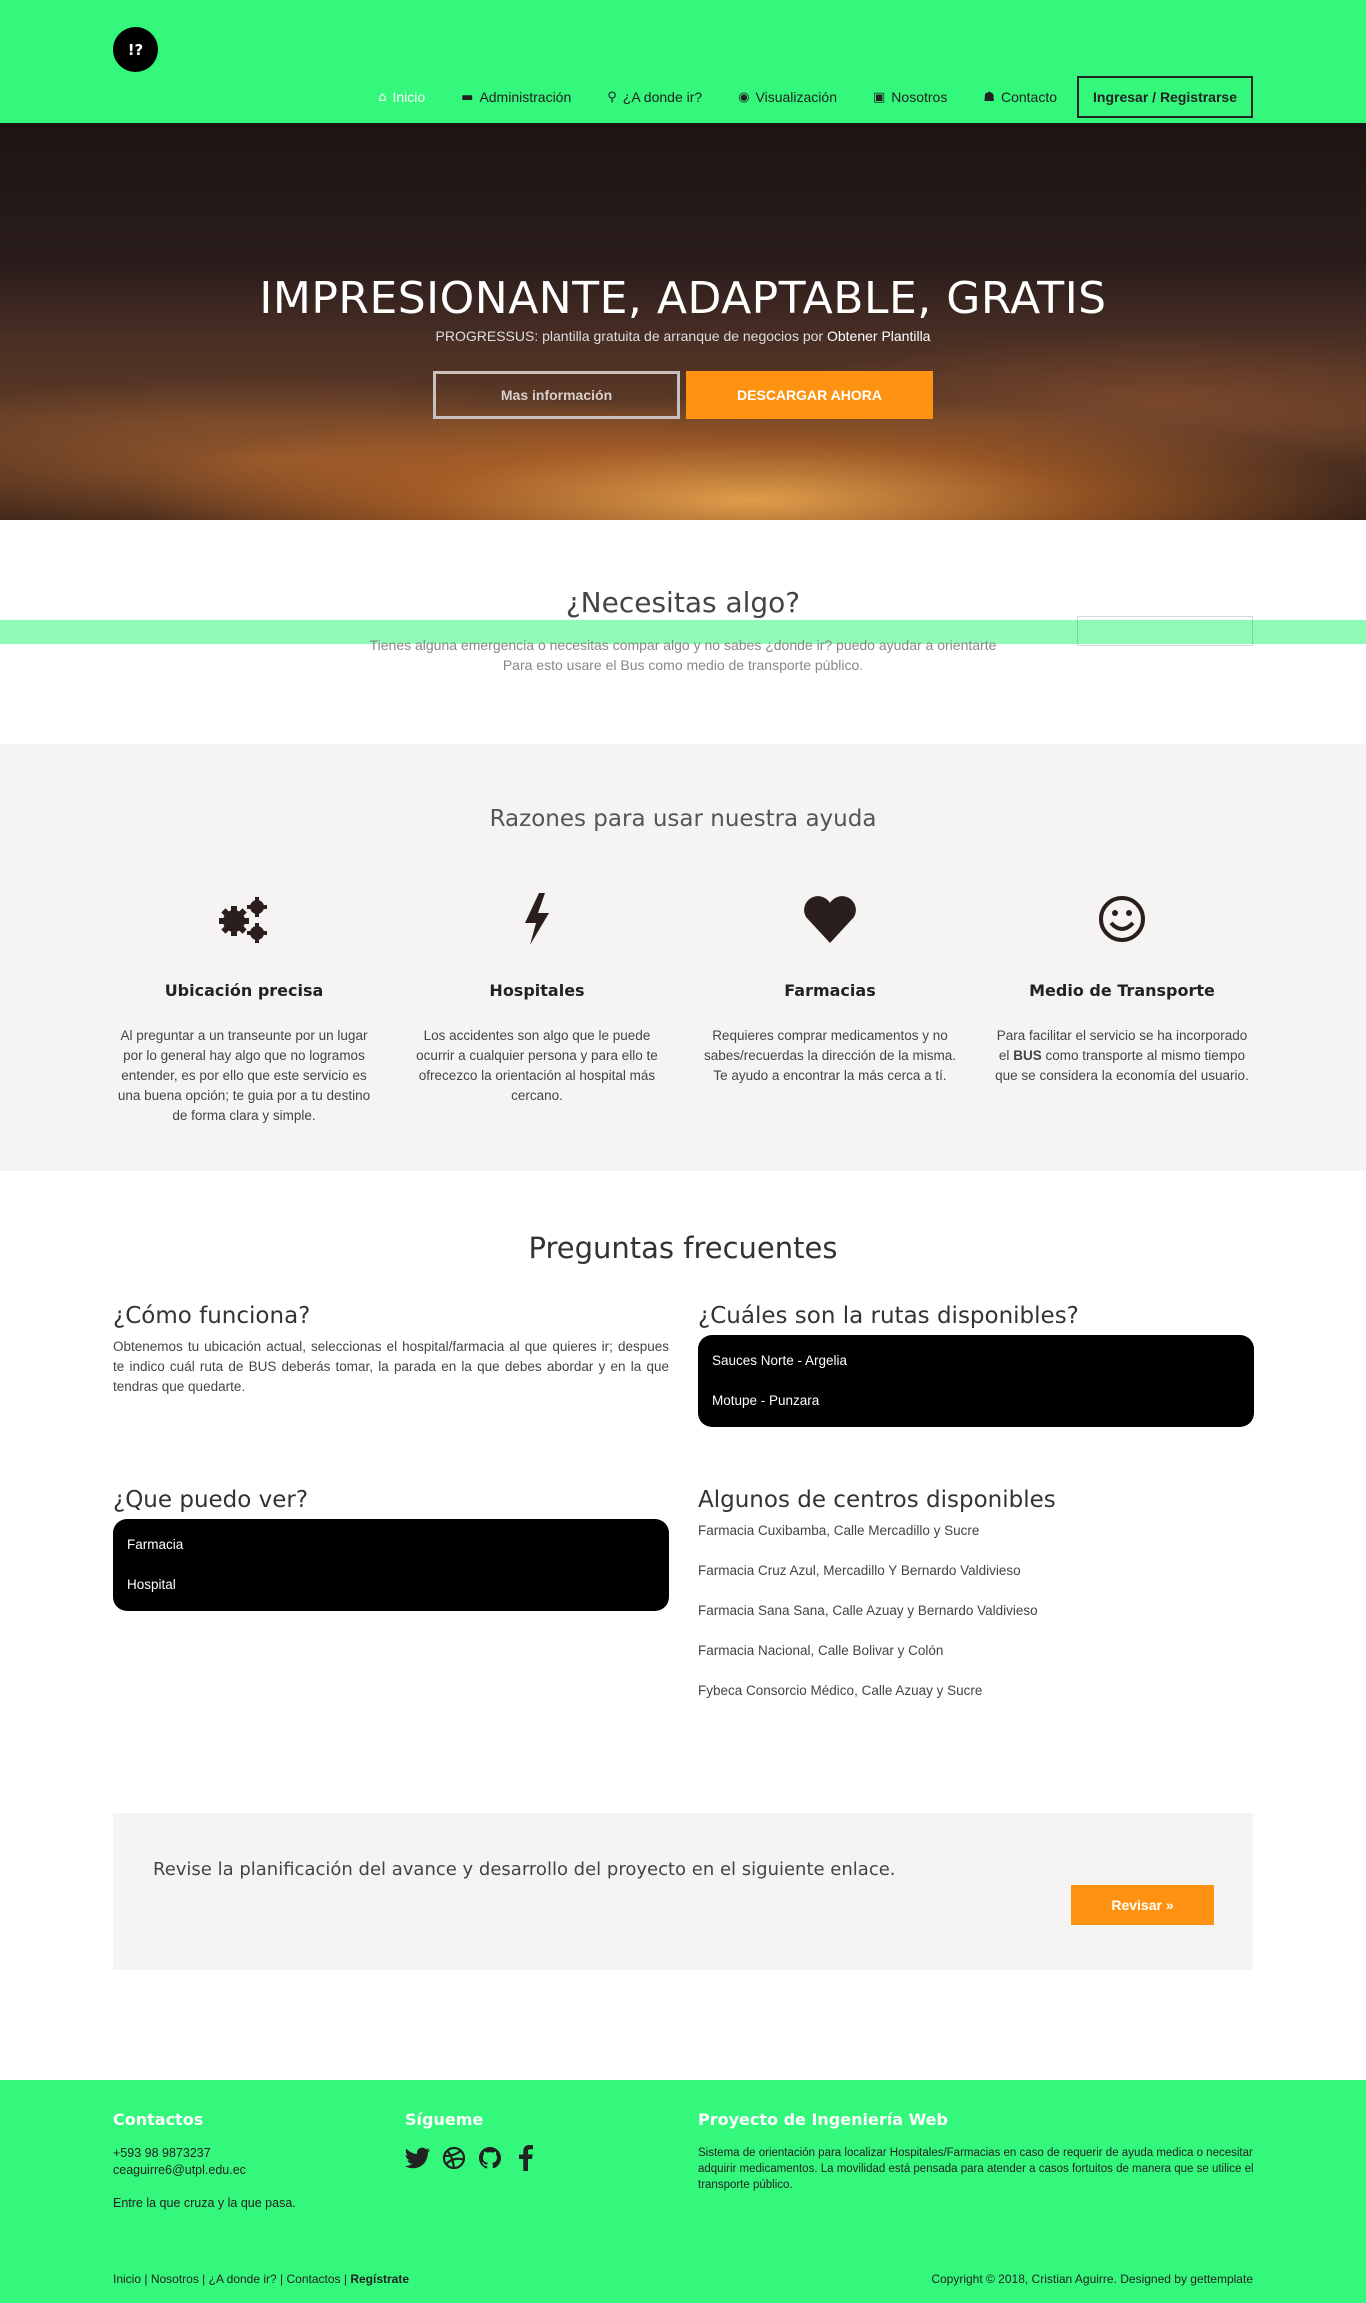 Image resolution: width=1366 pixels, height=2303 pixels. I want to click on faq-see: ¿Que puedo ver? Farmacia Hospital, so click(391, 1549).